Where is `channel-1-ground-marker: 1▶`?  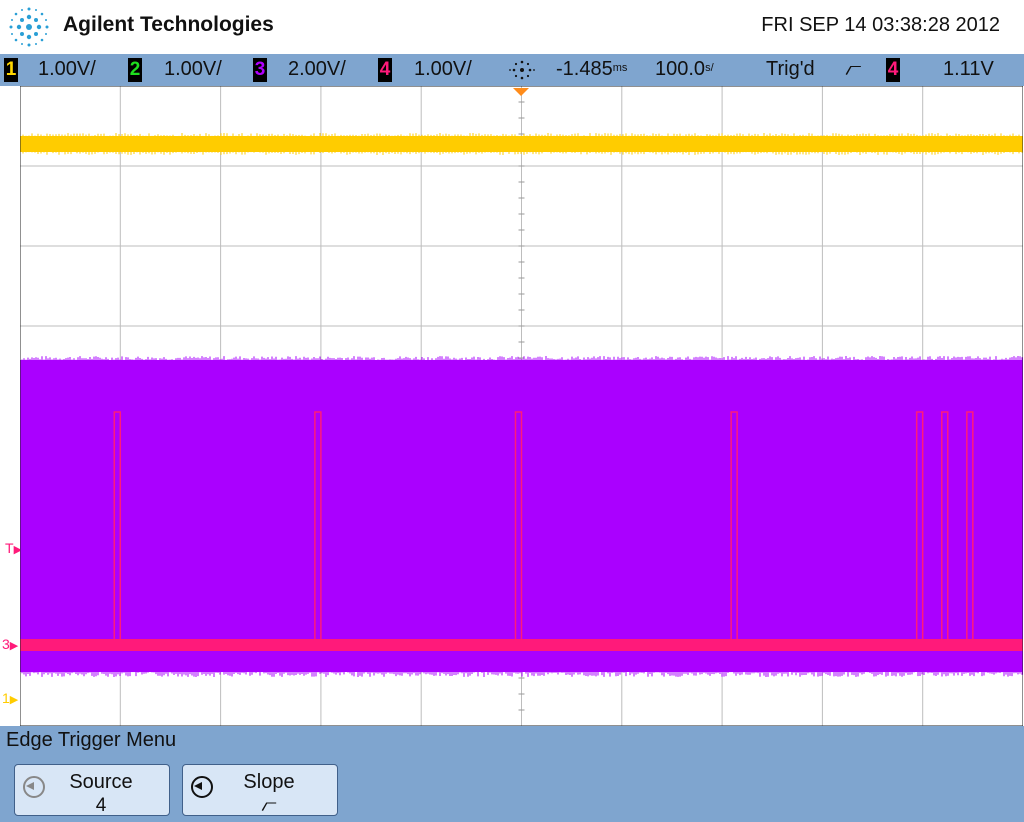
channel-1-ground-marker: 1▶ is located at coordinates (10, 698).